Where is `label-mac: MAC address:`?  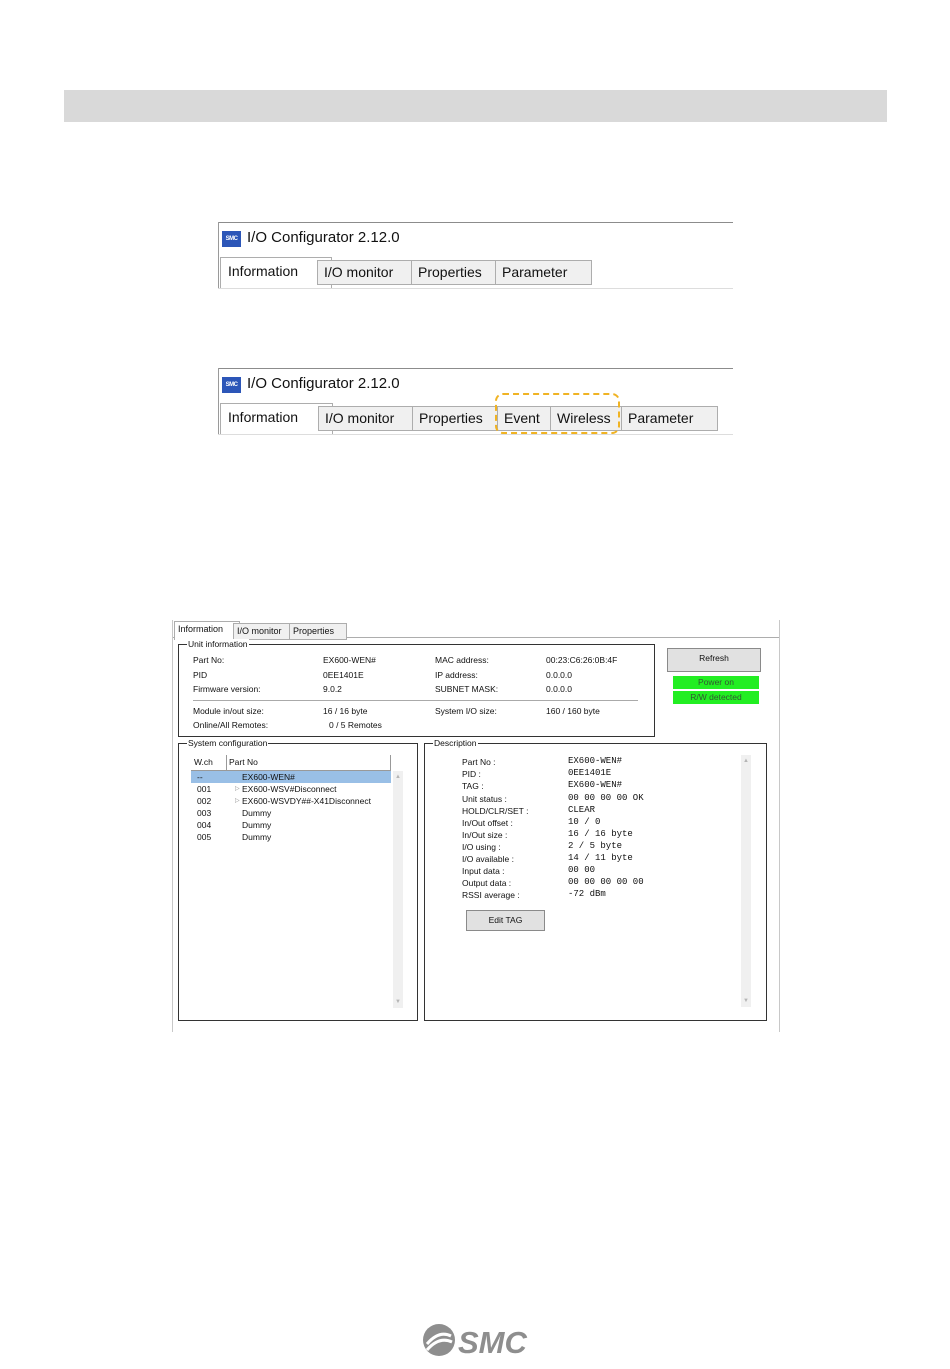
label-mac: MAC address: is located at coordinates (462, 660).